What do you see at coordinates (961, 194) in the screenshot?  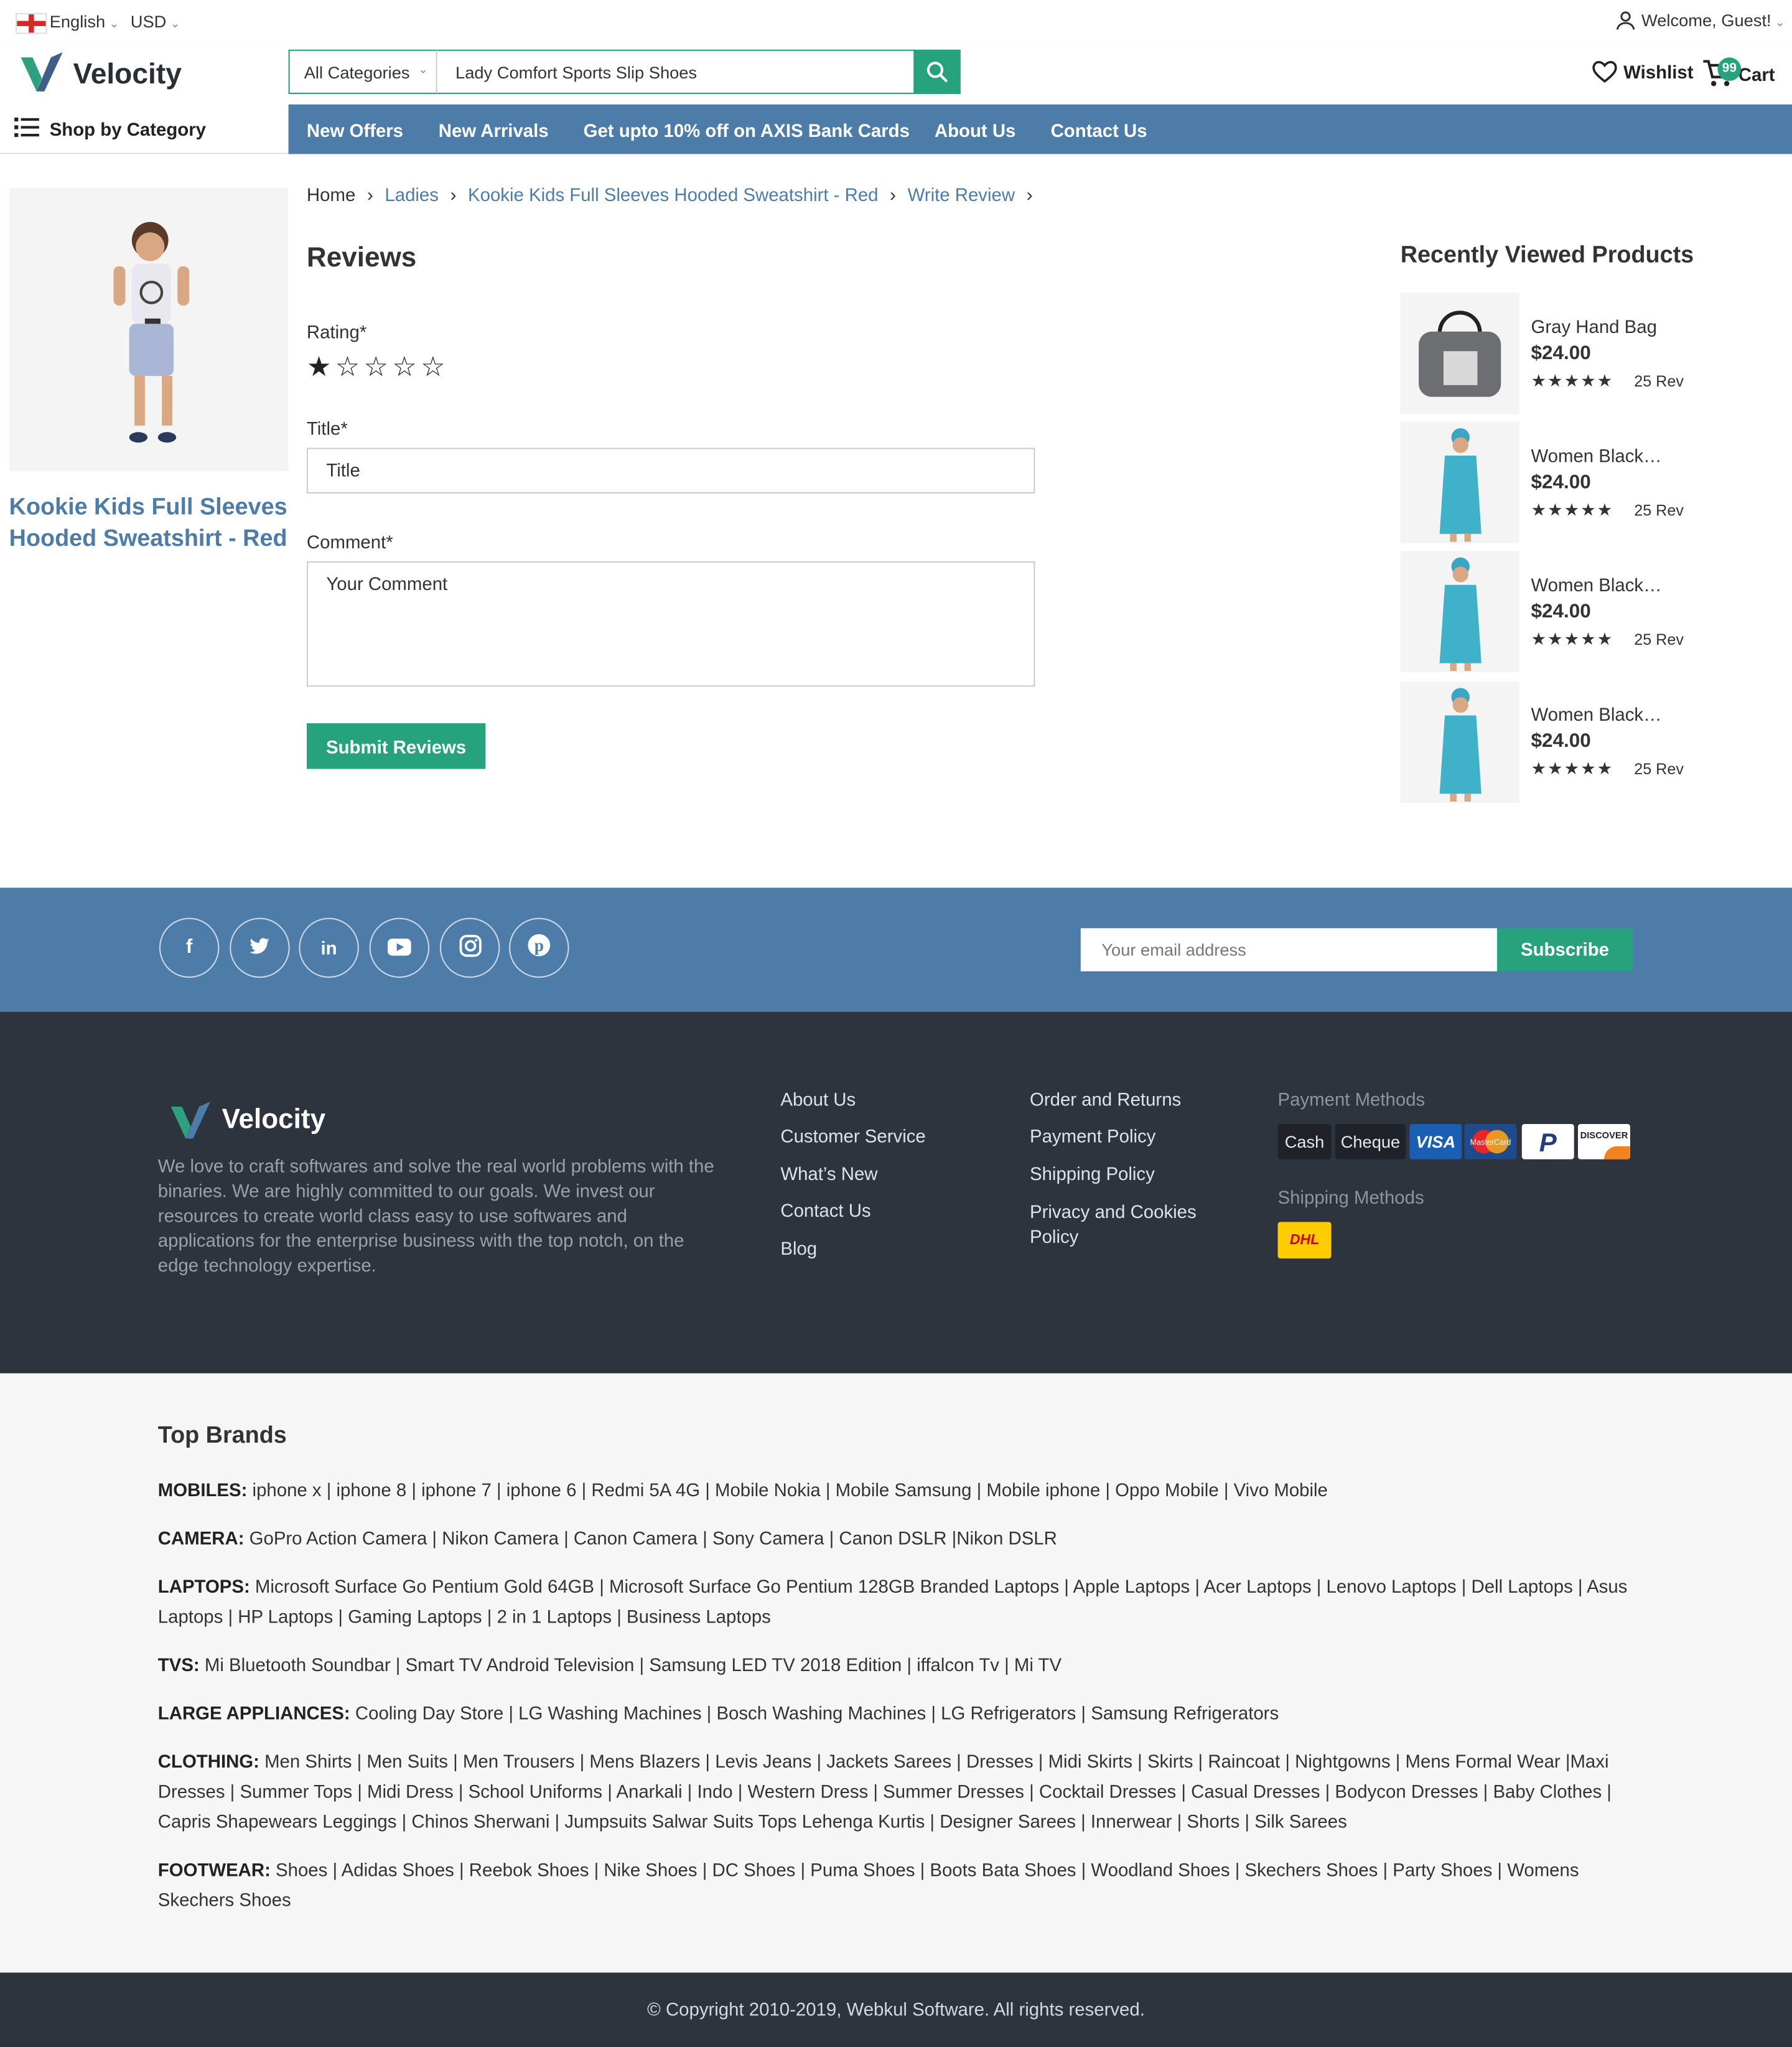 I see `breadcrumb-write-review: Write Review` at bounding box center [961, 194].